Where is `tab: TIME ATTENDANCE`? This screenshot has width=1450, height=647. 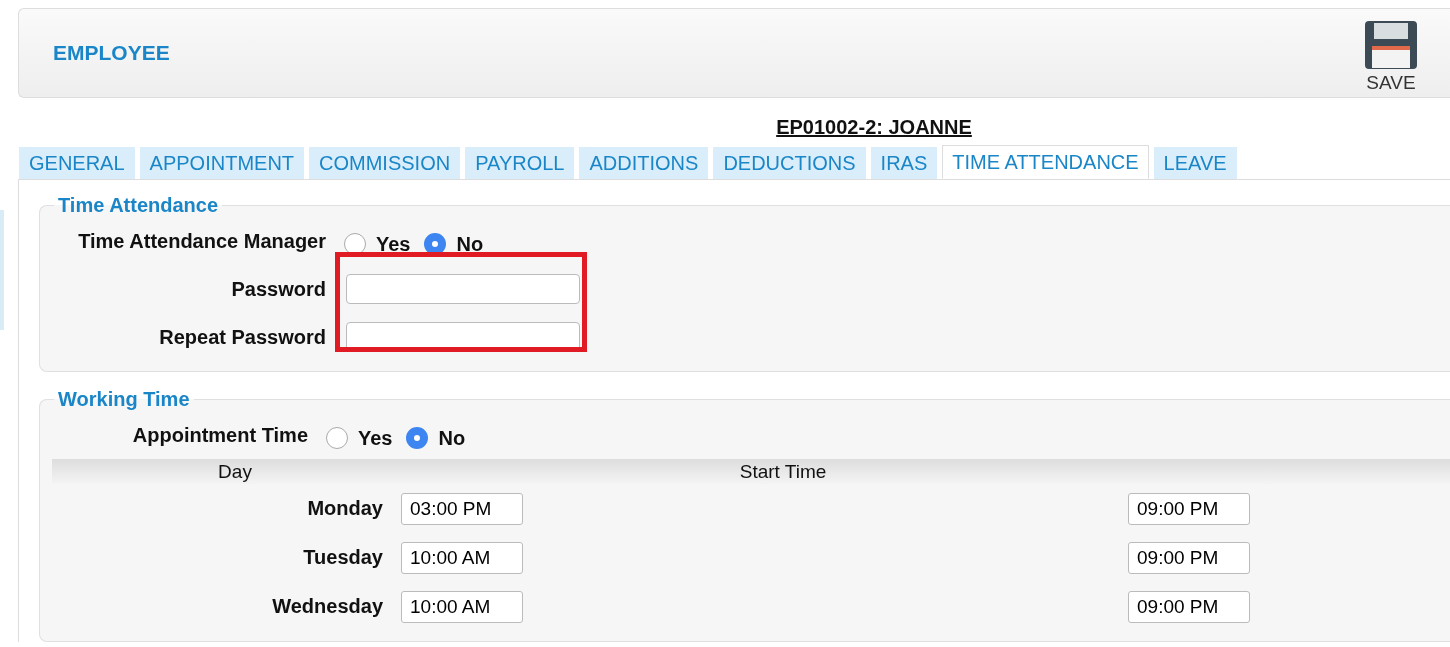
tab: TIME ATTENDANCE is located at coordinates (1045, 162).